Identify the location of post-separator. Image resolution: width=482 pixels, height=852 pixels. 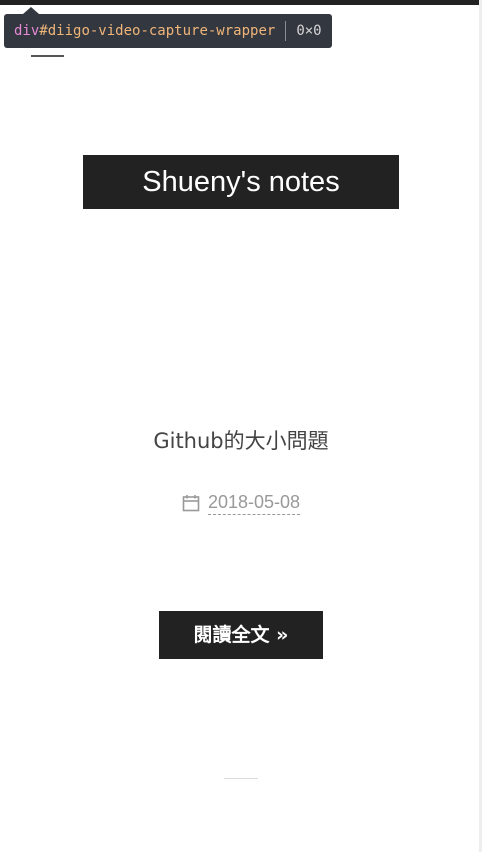
(241, 778).